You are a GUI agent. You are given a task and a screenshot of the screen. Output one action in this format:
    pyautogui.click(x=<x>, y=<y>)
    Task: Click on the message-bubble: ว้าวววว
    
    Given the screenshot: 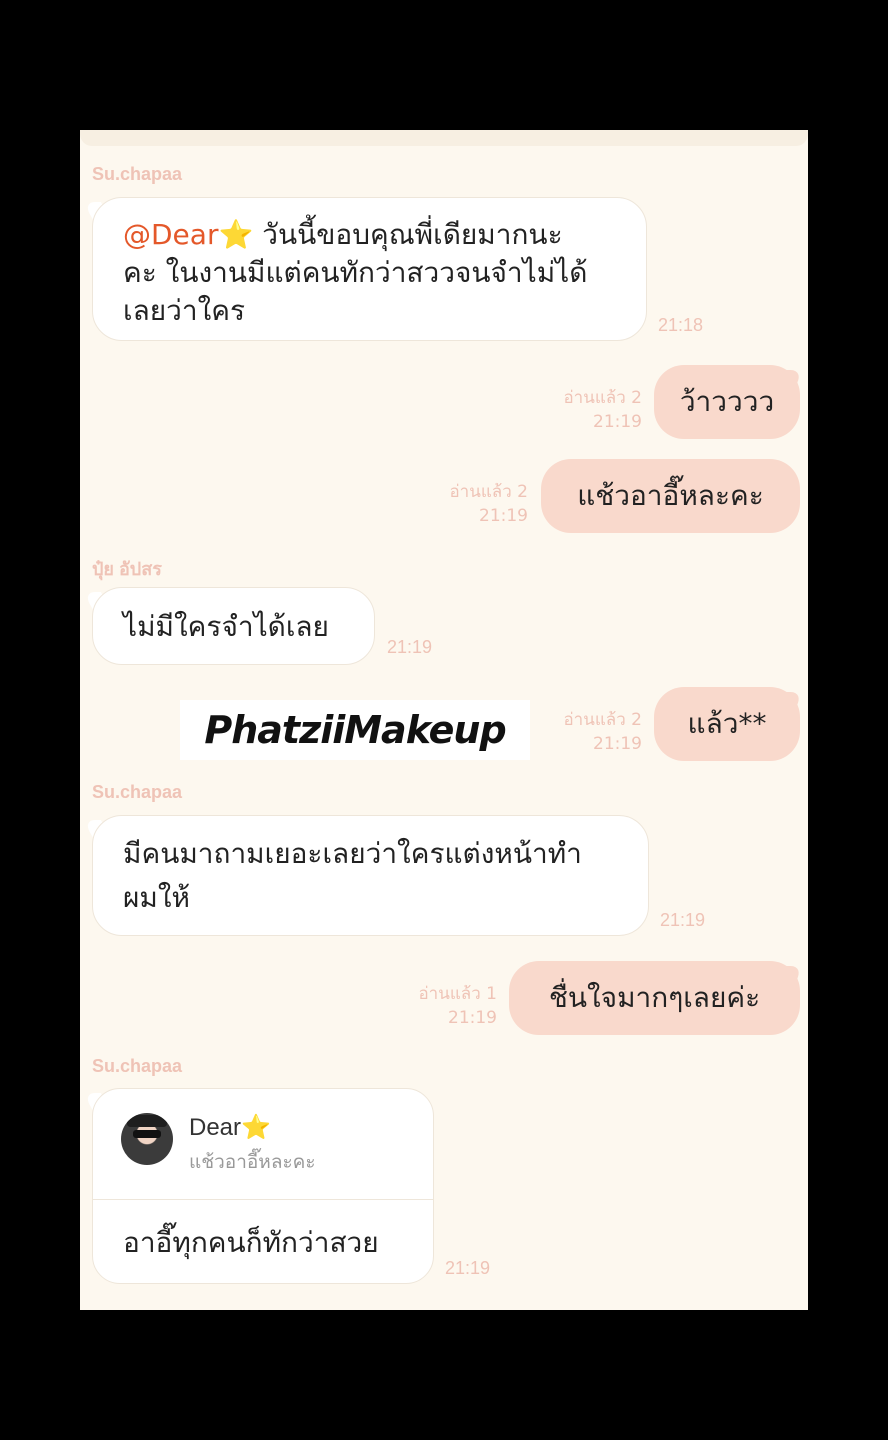 What is the action you would take?
    pyautogui.click(x=727, y=402)
    